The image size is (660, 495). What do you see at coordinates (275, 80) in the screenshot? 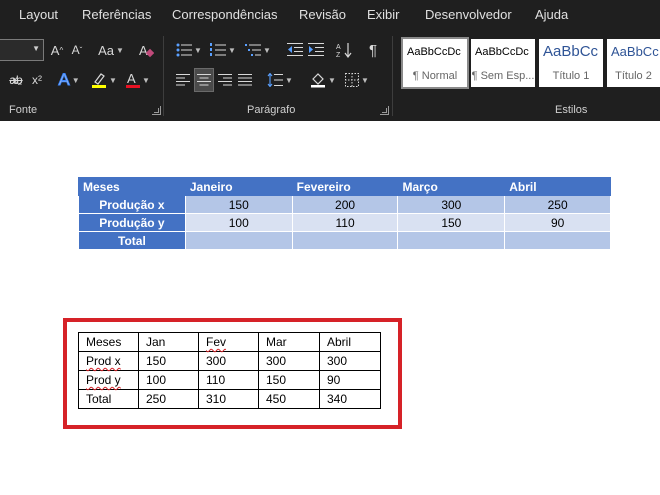
I see `line-spacing-icon` at bounding box center [275, 80].